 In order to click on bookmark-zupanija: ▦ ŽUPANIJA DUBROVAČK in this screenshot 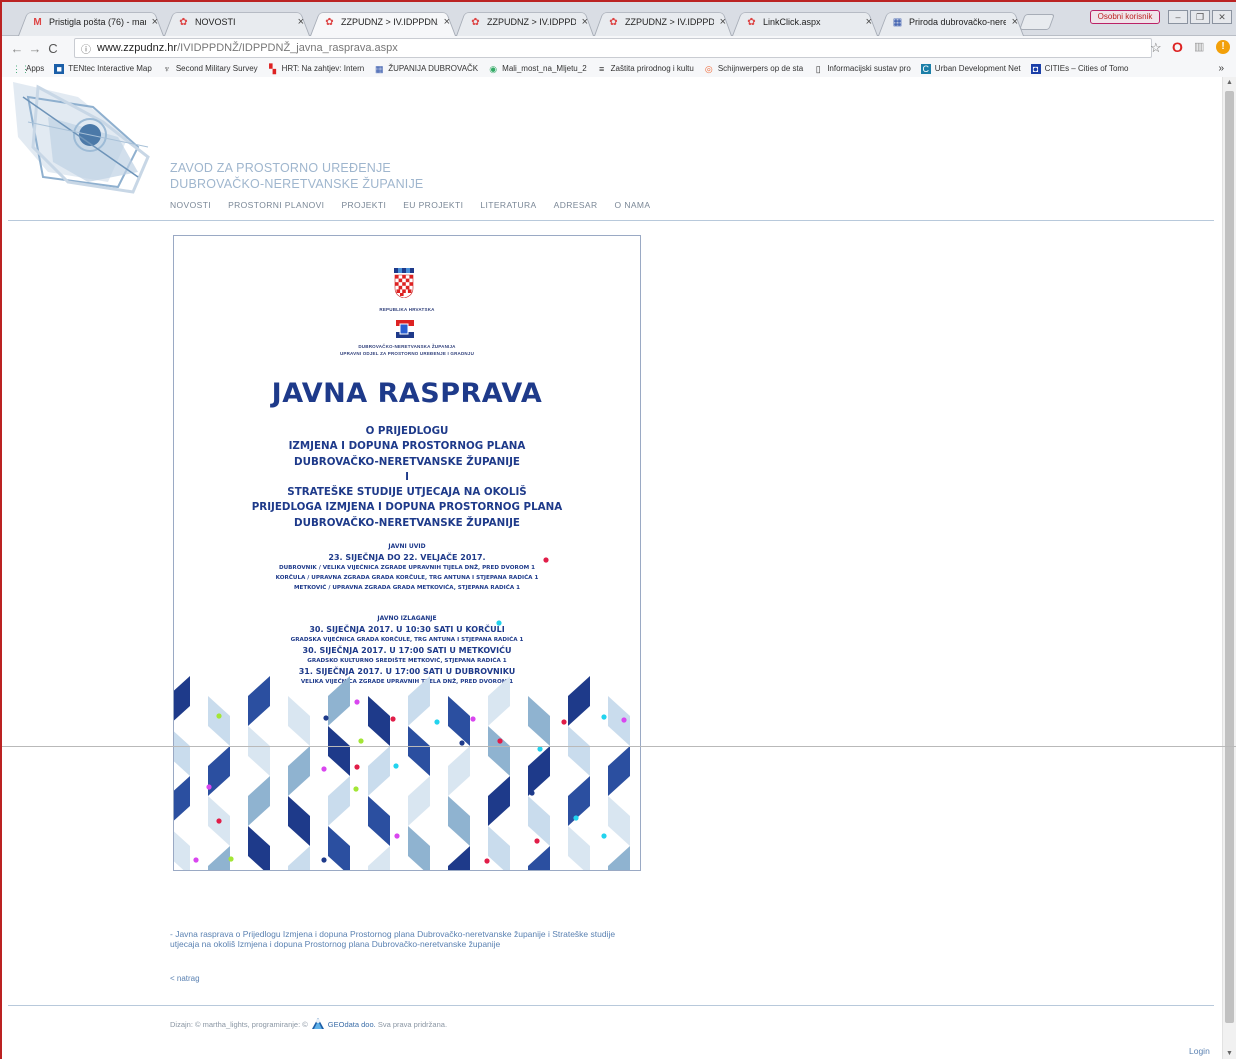, I will do `click(426, 69)`.